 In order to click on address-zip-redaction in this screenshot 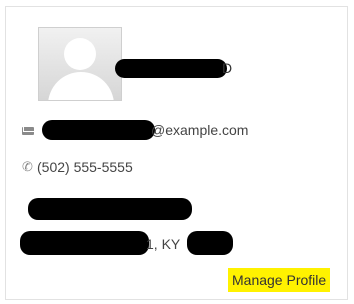, I will do `click(210, 243)`.